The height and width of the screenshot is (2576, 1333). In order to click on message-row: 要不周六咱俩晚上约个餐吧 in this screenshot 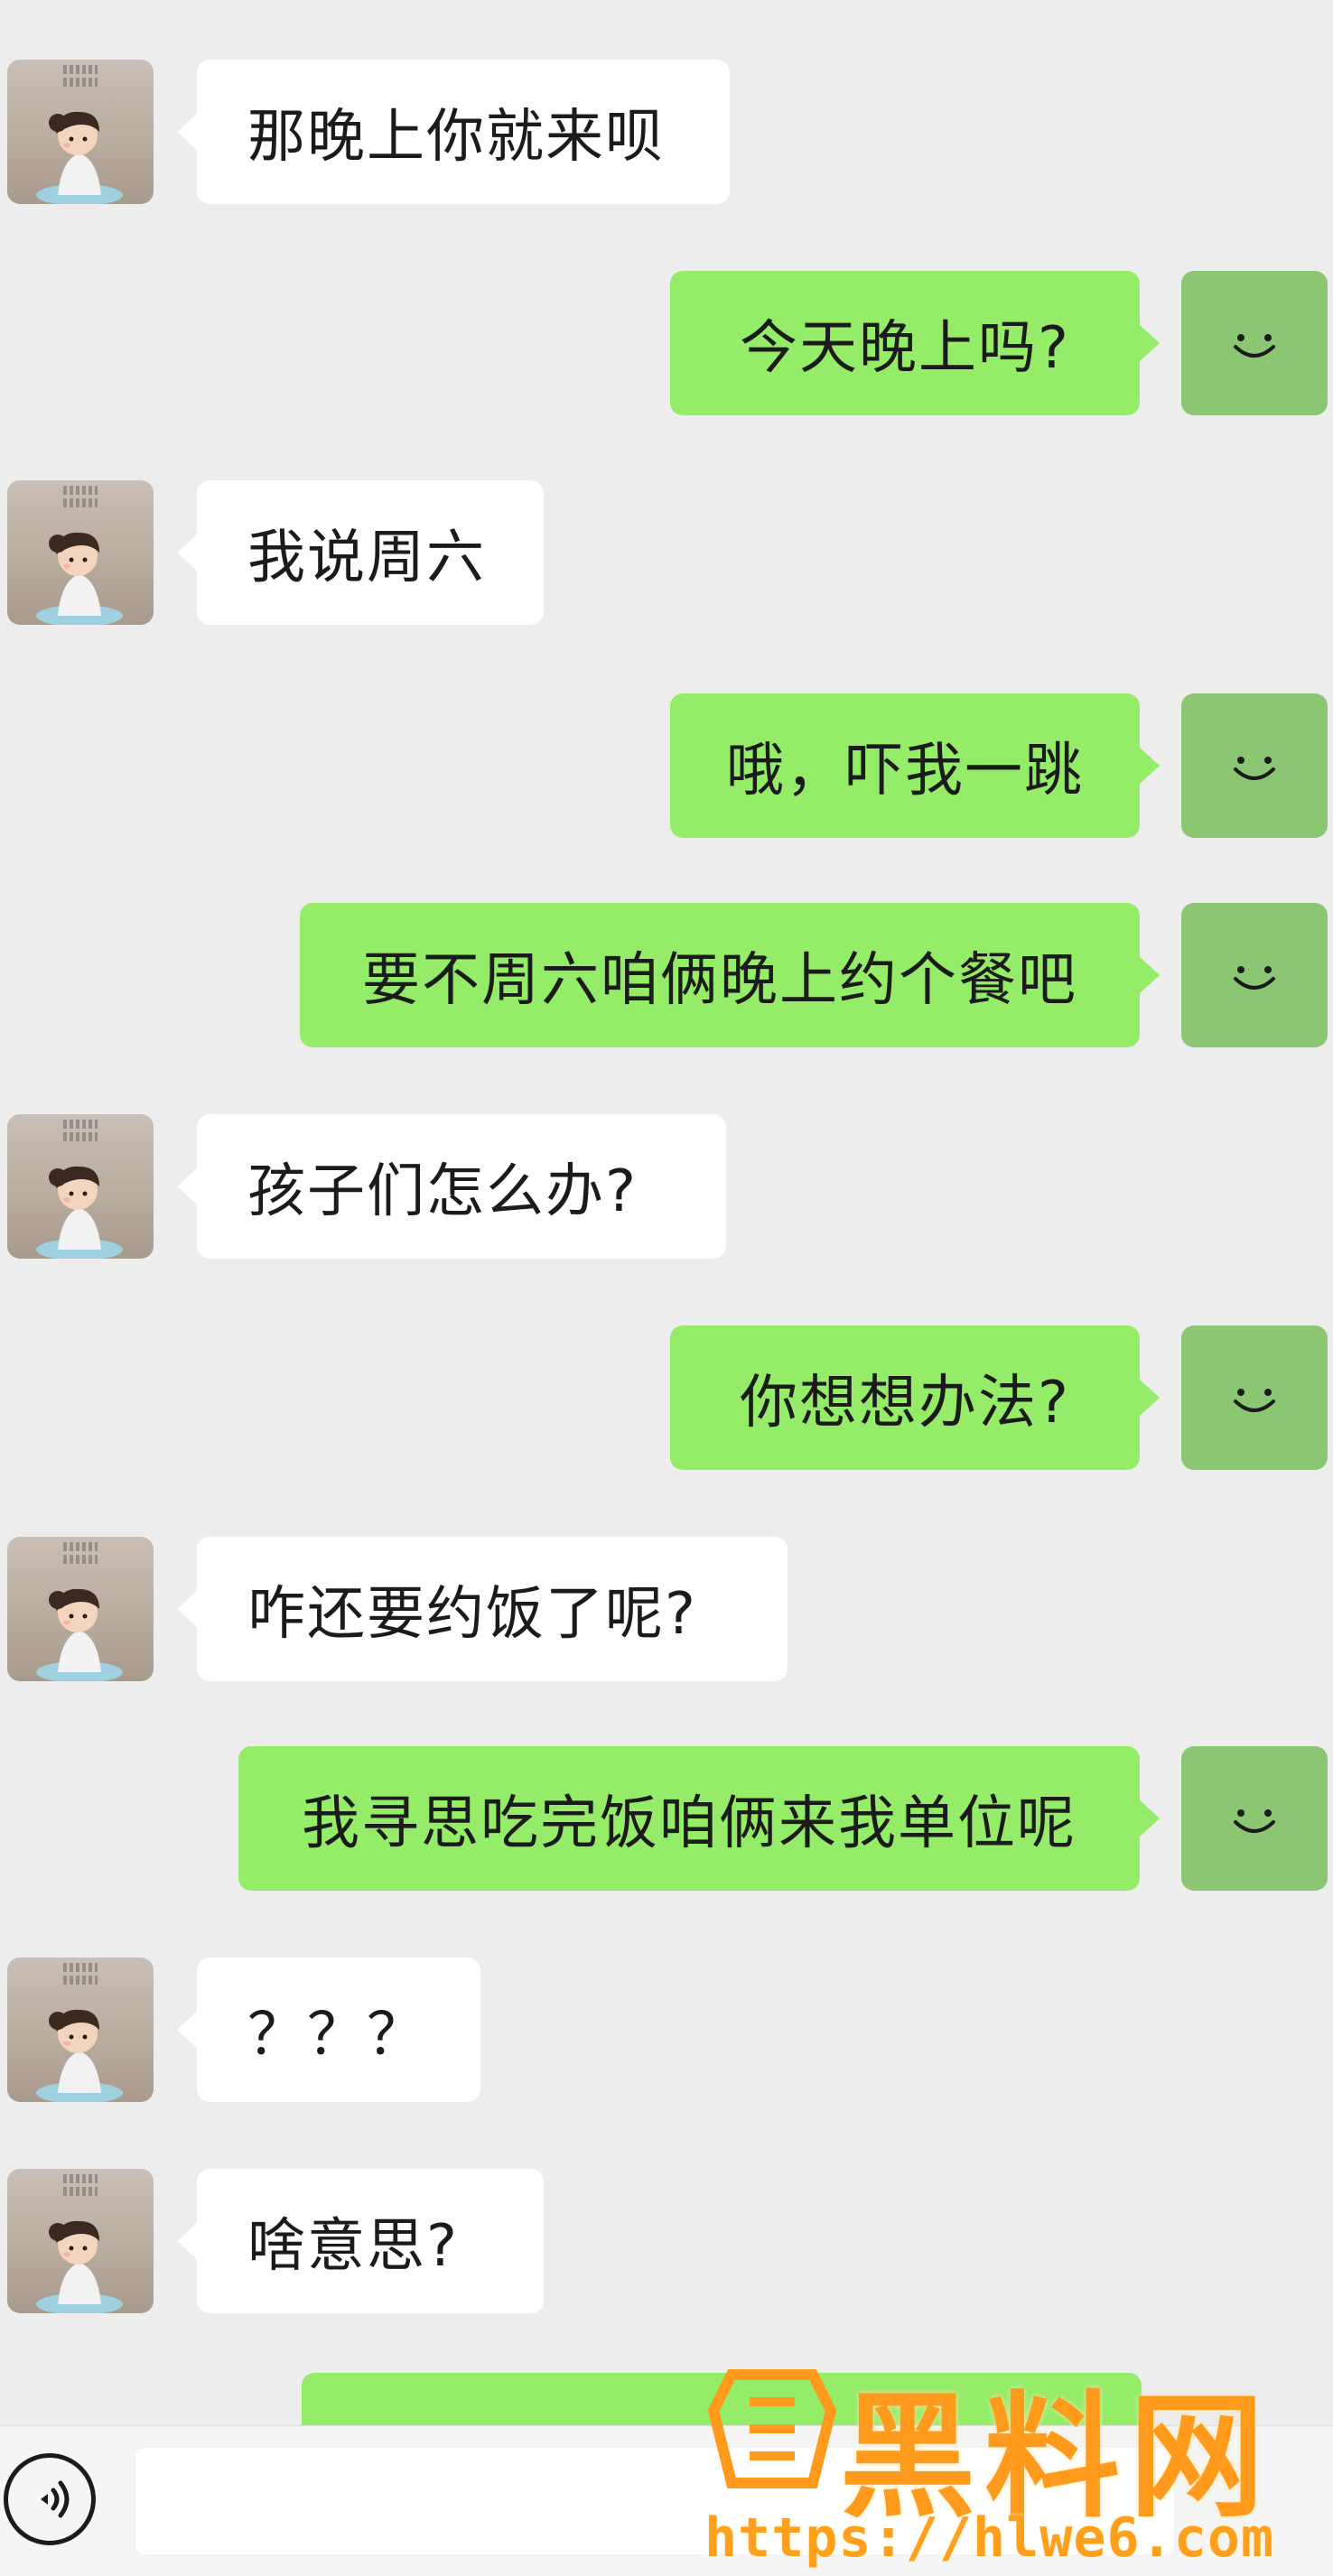, I will do `click(666, 975)`.